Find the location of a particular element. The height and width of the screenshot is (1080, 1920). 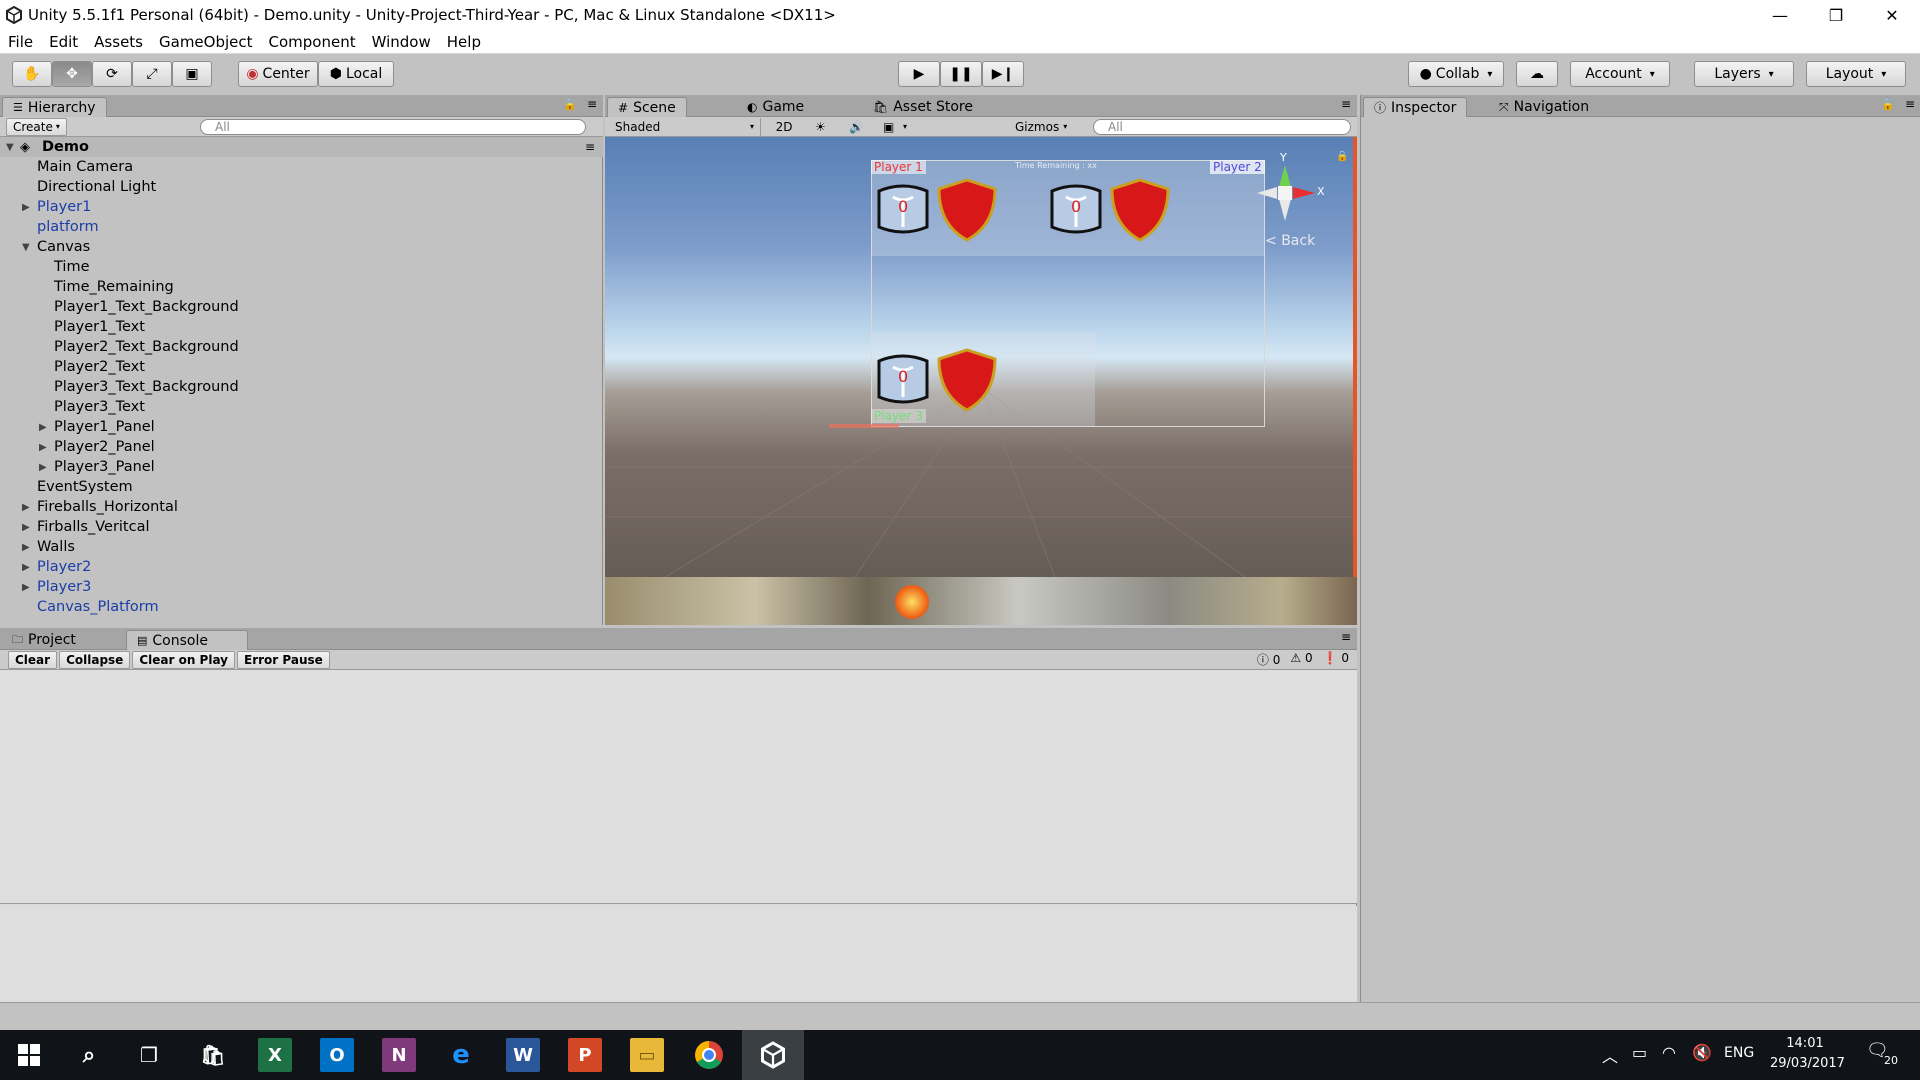

tab-project: 🗀 Project is located at coordinates (44, 640).